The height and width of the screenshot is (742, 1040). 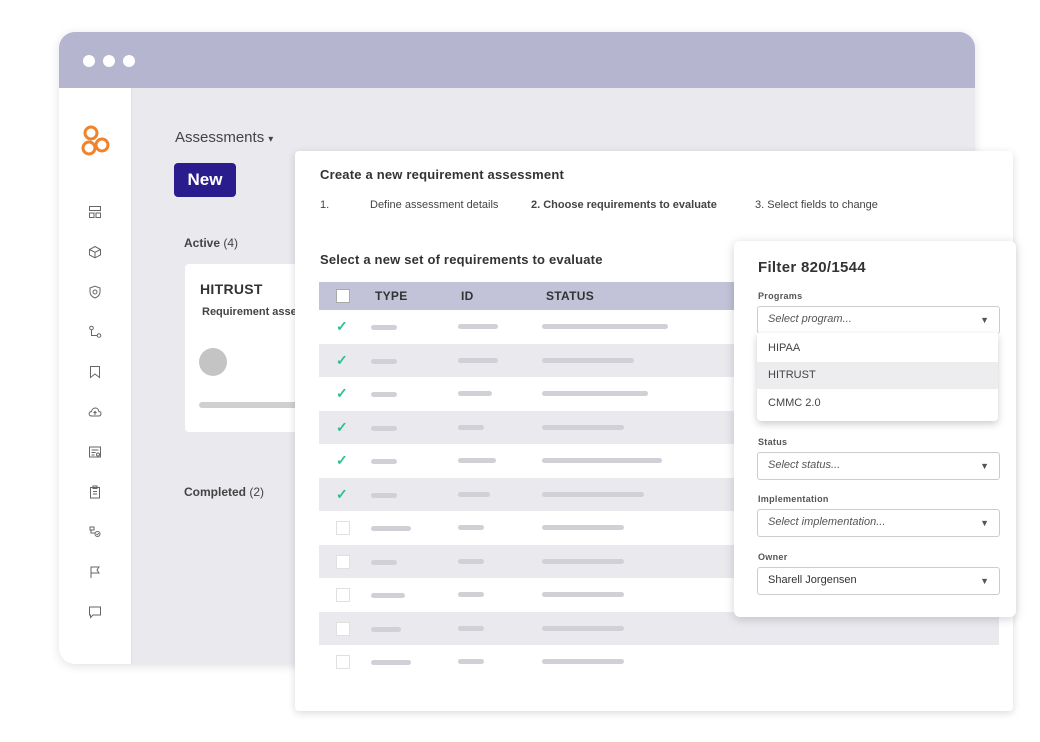 I want to click on page-title-text: Assessments, so click(x=220, y=137).